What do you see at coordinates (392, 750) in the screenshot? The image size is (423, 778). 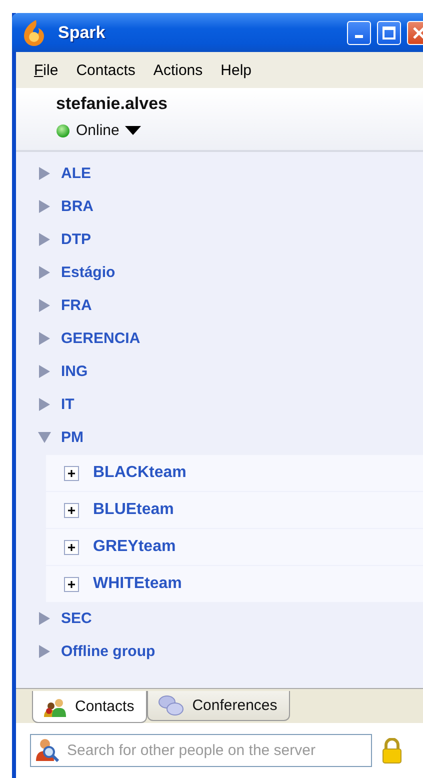 I see `lock-icon` at bounding box center [392, 750].